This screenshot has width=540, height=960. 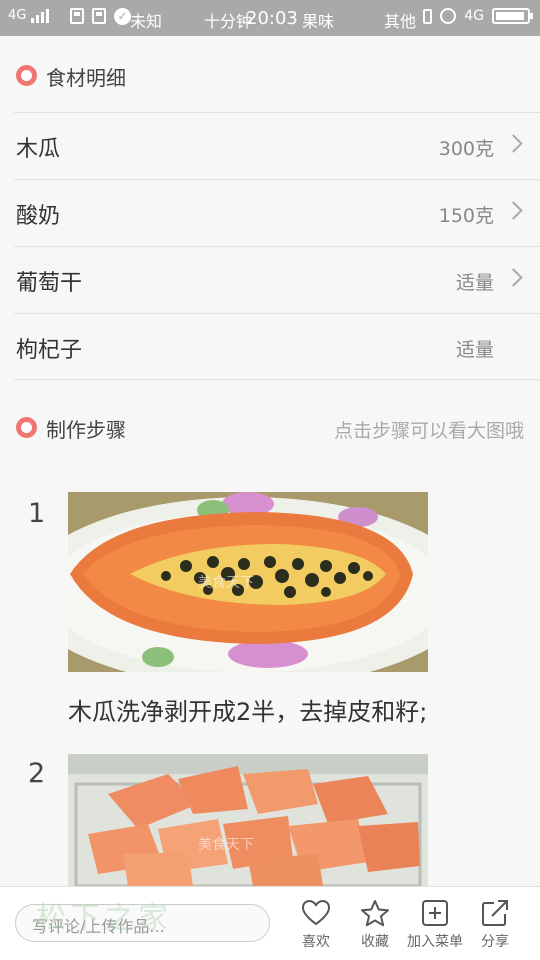 What do you see at coordinates (495, 913) in the screenshot?
I see `share-icon` at bounding box center [495, 913].